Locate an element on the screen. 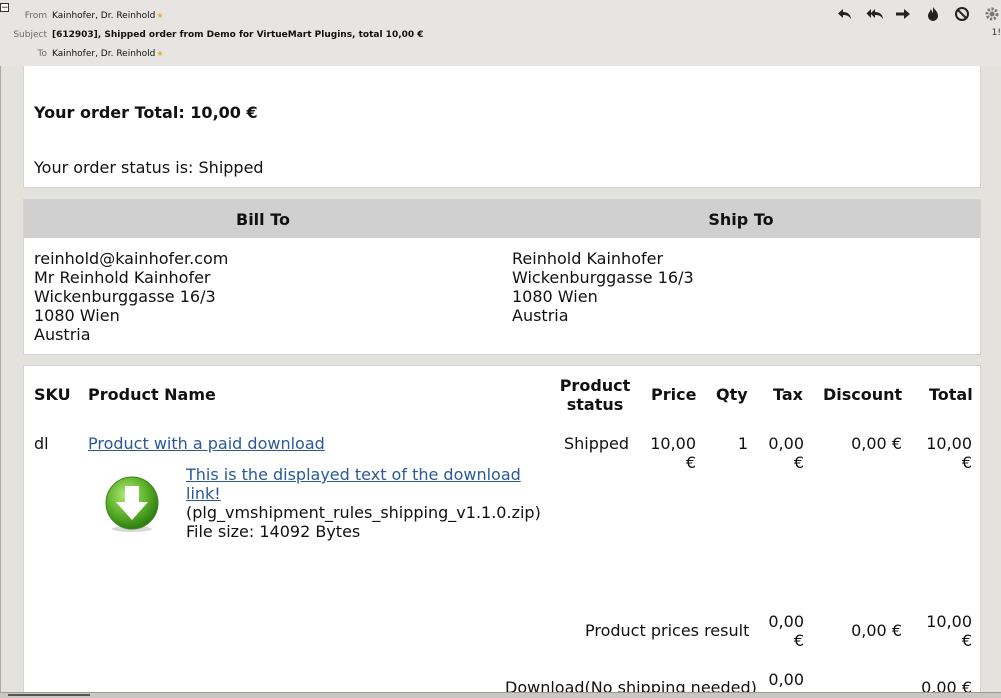 This screenshot has width=1001, height=698. row-tax-value: 0,00 is located at coordinates (786, 443).